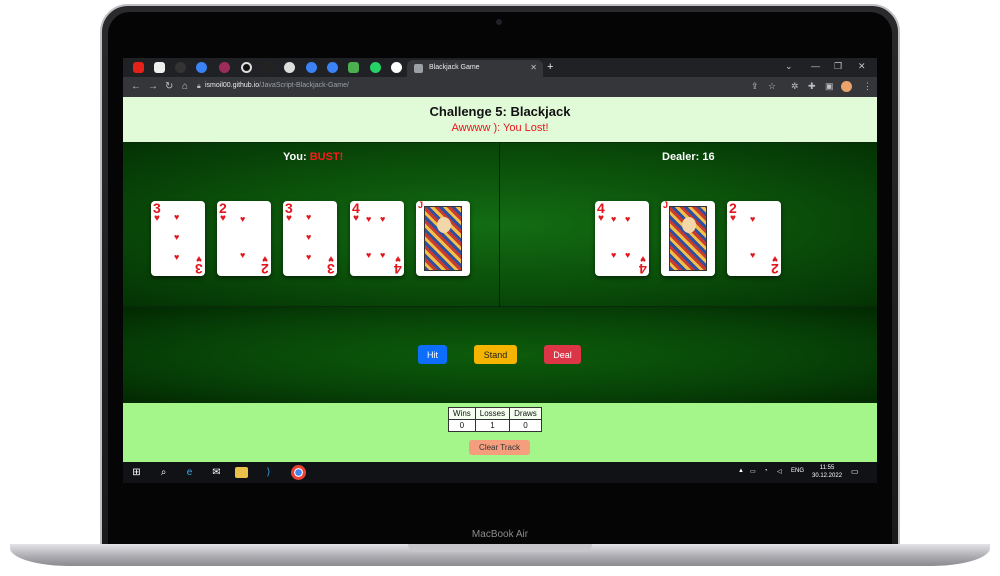 The height and width of the screenshot is (576, 1000). Describe the element at coordinates (199, 86) in the screenshot. I see `lock-icon: 🔒︎` at that location.